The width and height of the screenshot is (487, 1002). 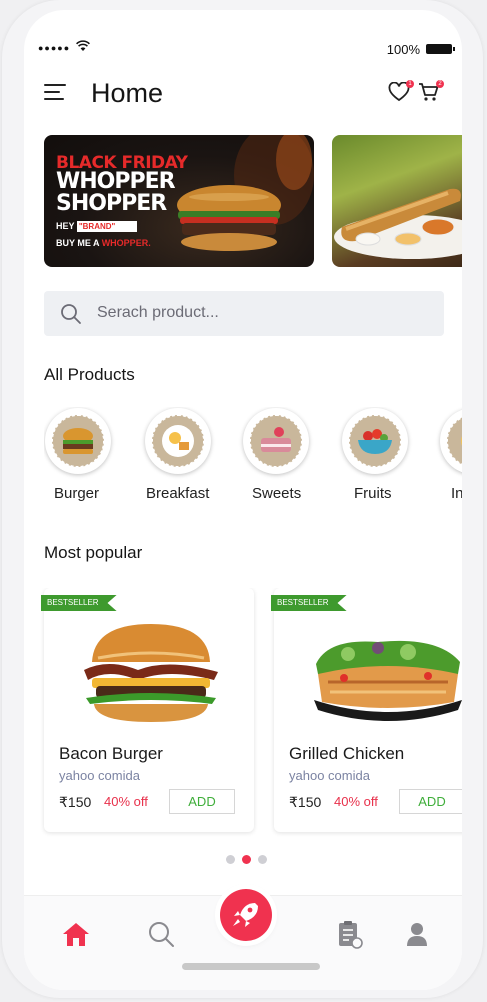 I want to click on dosa-banner, so click(x=397, y=201).